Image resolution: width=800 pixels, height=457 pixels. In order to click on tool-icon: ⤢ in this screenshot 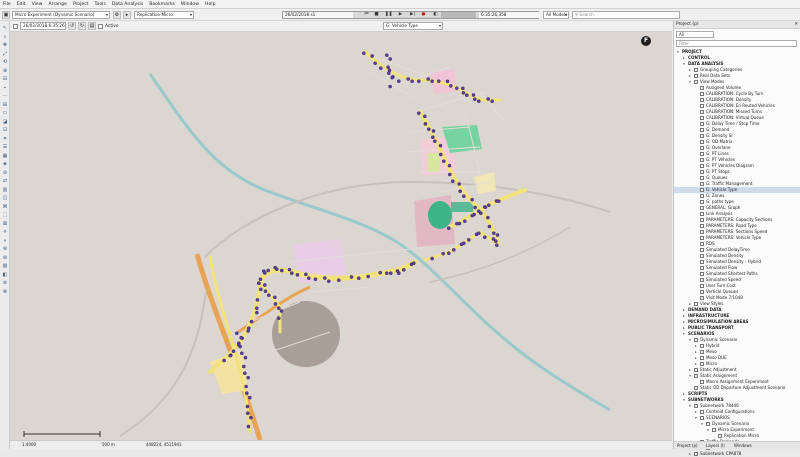, I will do `click(5, 54)`.